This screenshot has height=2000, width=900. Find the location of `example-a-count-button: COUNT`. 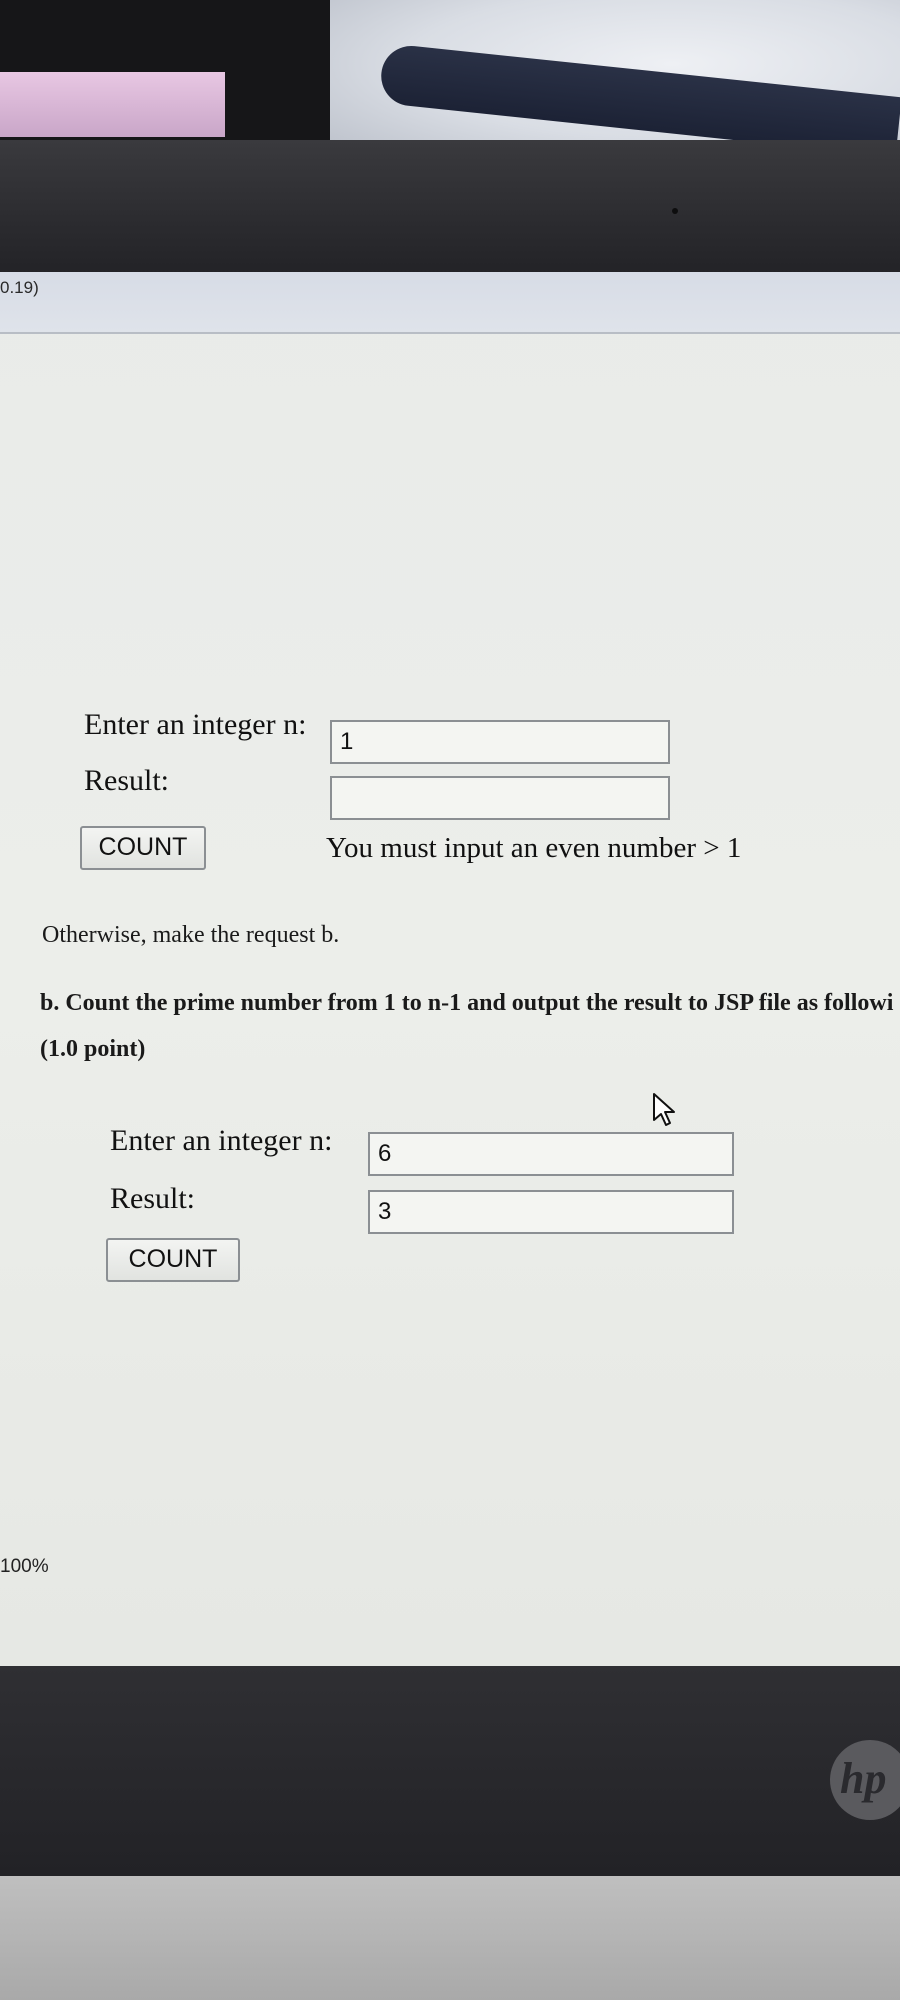

example-a-count-button: COUNT is located at coordinates (143, 848).